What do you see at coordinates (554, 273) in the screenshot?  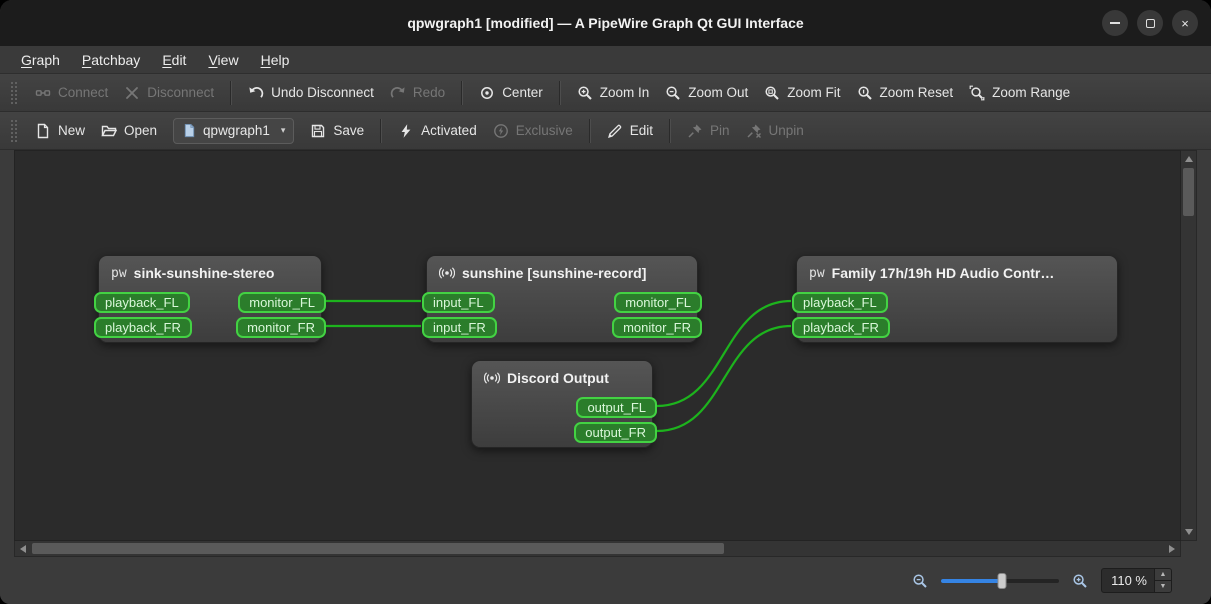 I see `node-title: sunshine [sunshine-record]` at bounding box center [554, 273].